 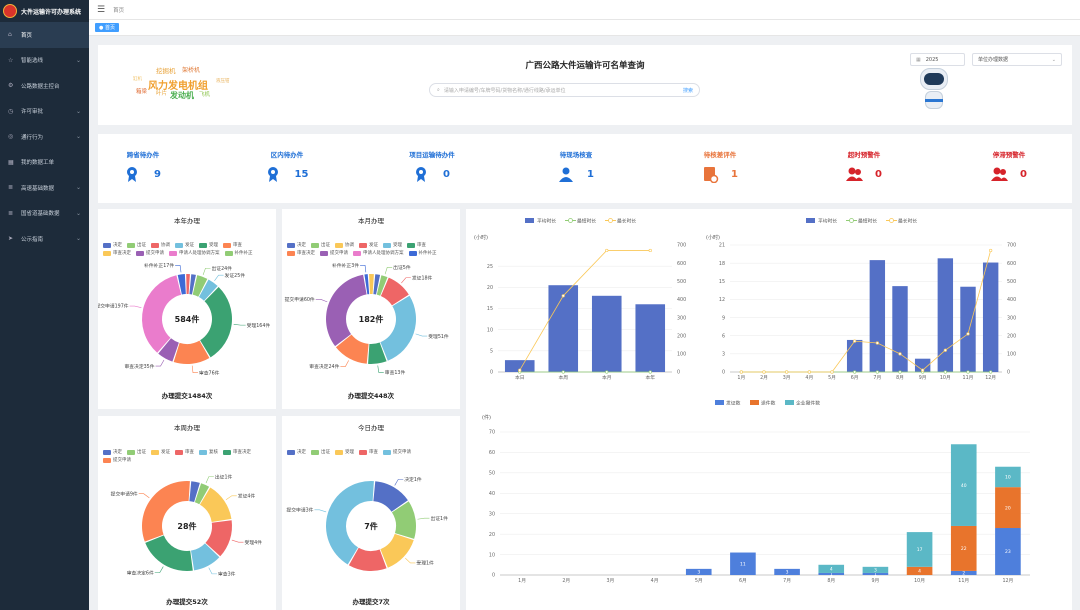 I want to click on stat-card: 待核差评件 1, so click(x=720, y=158).